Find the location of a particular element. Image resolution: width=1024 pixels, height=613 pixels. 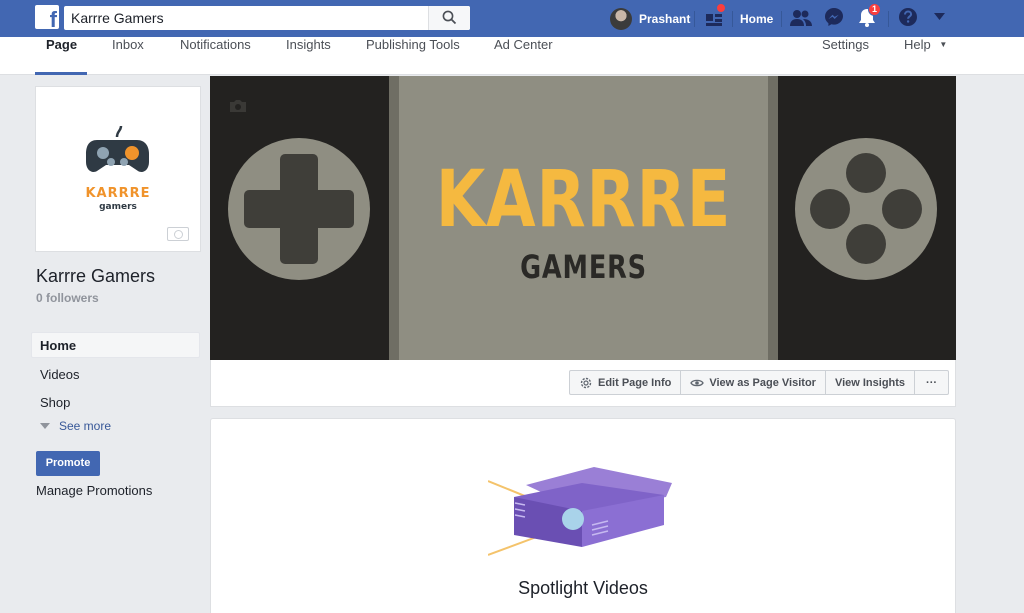

page-title: Karrre Gamers is located at coordinates (95, 276).